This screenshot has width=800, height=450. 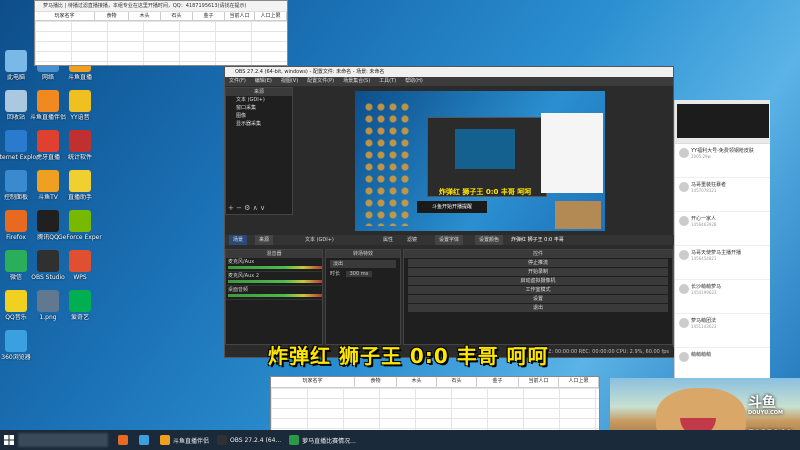 I want to click on sources-panel: 来源 文本 (GDI+) 窗口采集 图像 显示器采集 + − ⚙ ∧ ∨, so click(x=259, y=151).